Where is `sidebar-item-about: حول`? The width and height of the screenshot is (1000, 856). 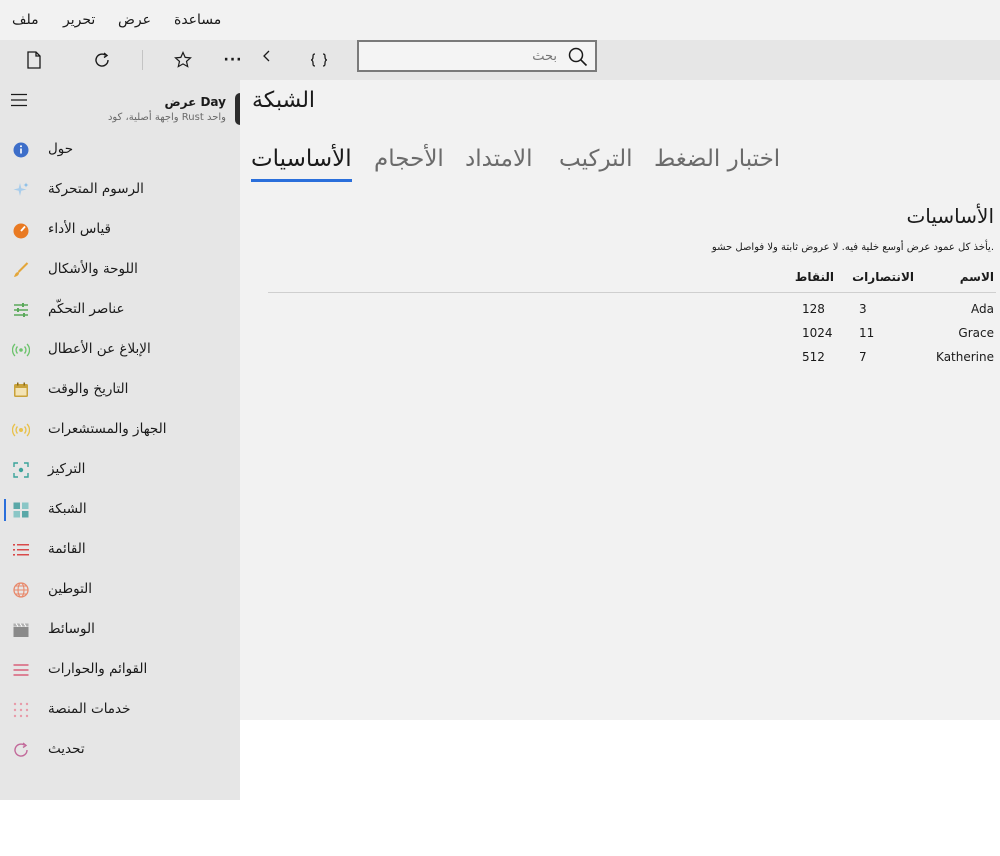
sidebar-item-about: حول is located at coordinates (120, 150).